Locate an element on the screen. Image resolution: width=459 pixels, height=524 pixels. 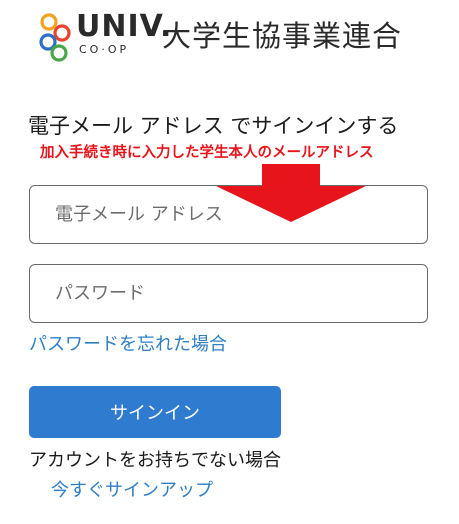
no-account-text: アカウントをお持ちでない場合 is located at coordinates (155, 460).